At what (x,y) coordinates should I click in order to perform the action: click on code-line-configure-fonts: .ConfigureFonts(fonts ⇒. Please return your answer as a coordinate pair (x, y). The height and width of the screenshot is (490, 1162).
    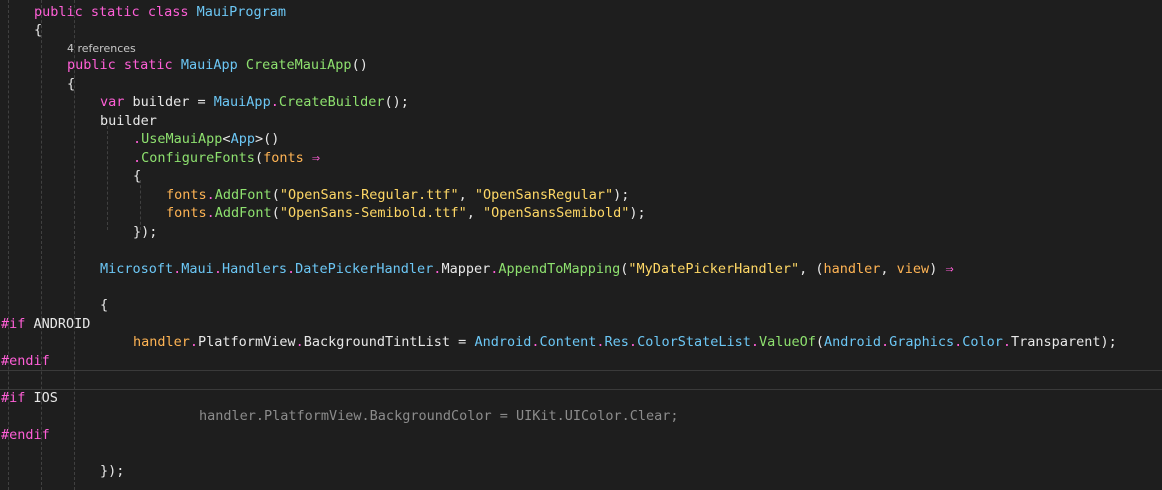
    Looking at the image, I should click on (647, 158).